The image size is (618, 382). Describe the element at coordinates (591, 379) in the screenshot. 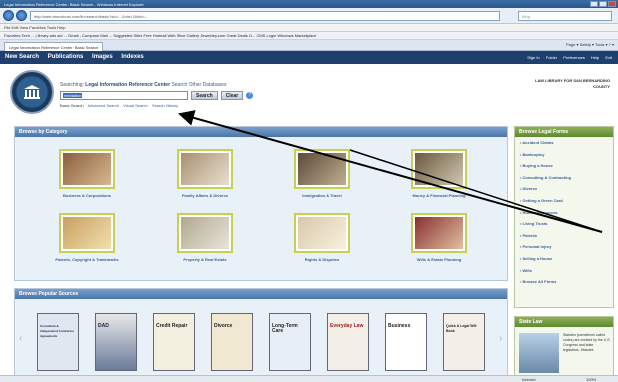

I see `zoom-level: 100%` at that location.